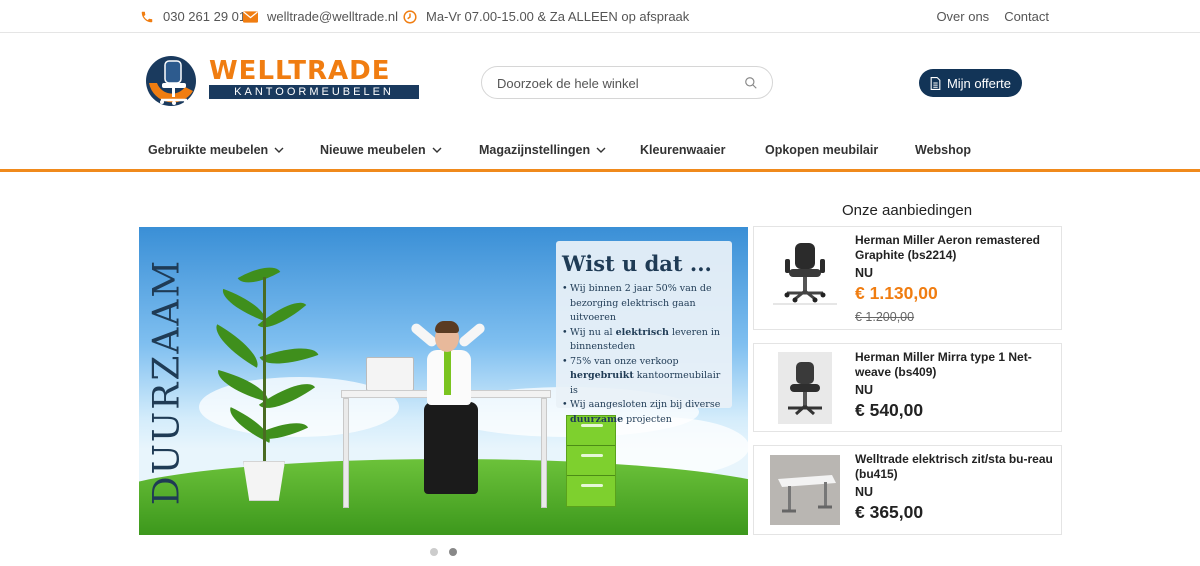 This screenshot has width=1200, height=566. Describe the element at coordinates (591, 461) in the screenshot. I see `green-cabinet-illustration` at that location.